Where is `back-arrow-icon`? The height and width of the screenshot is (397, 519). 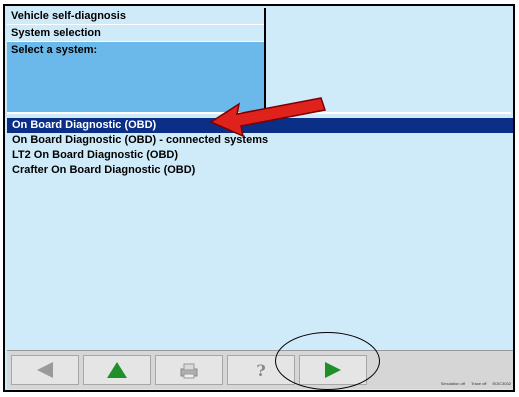
back-arrow-icon is located at coordinates (45, 370).